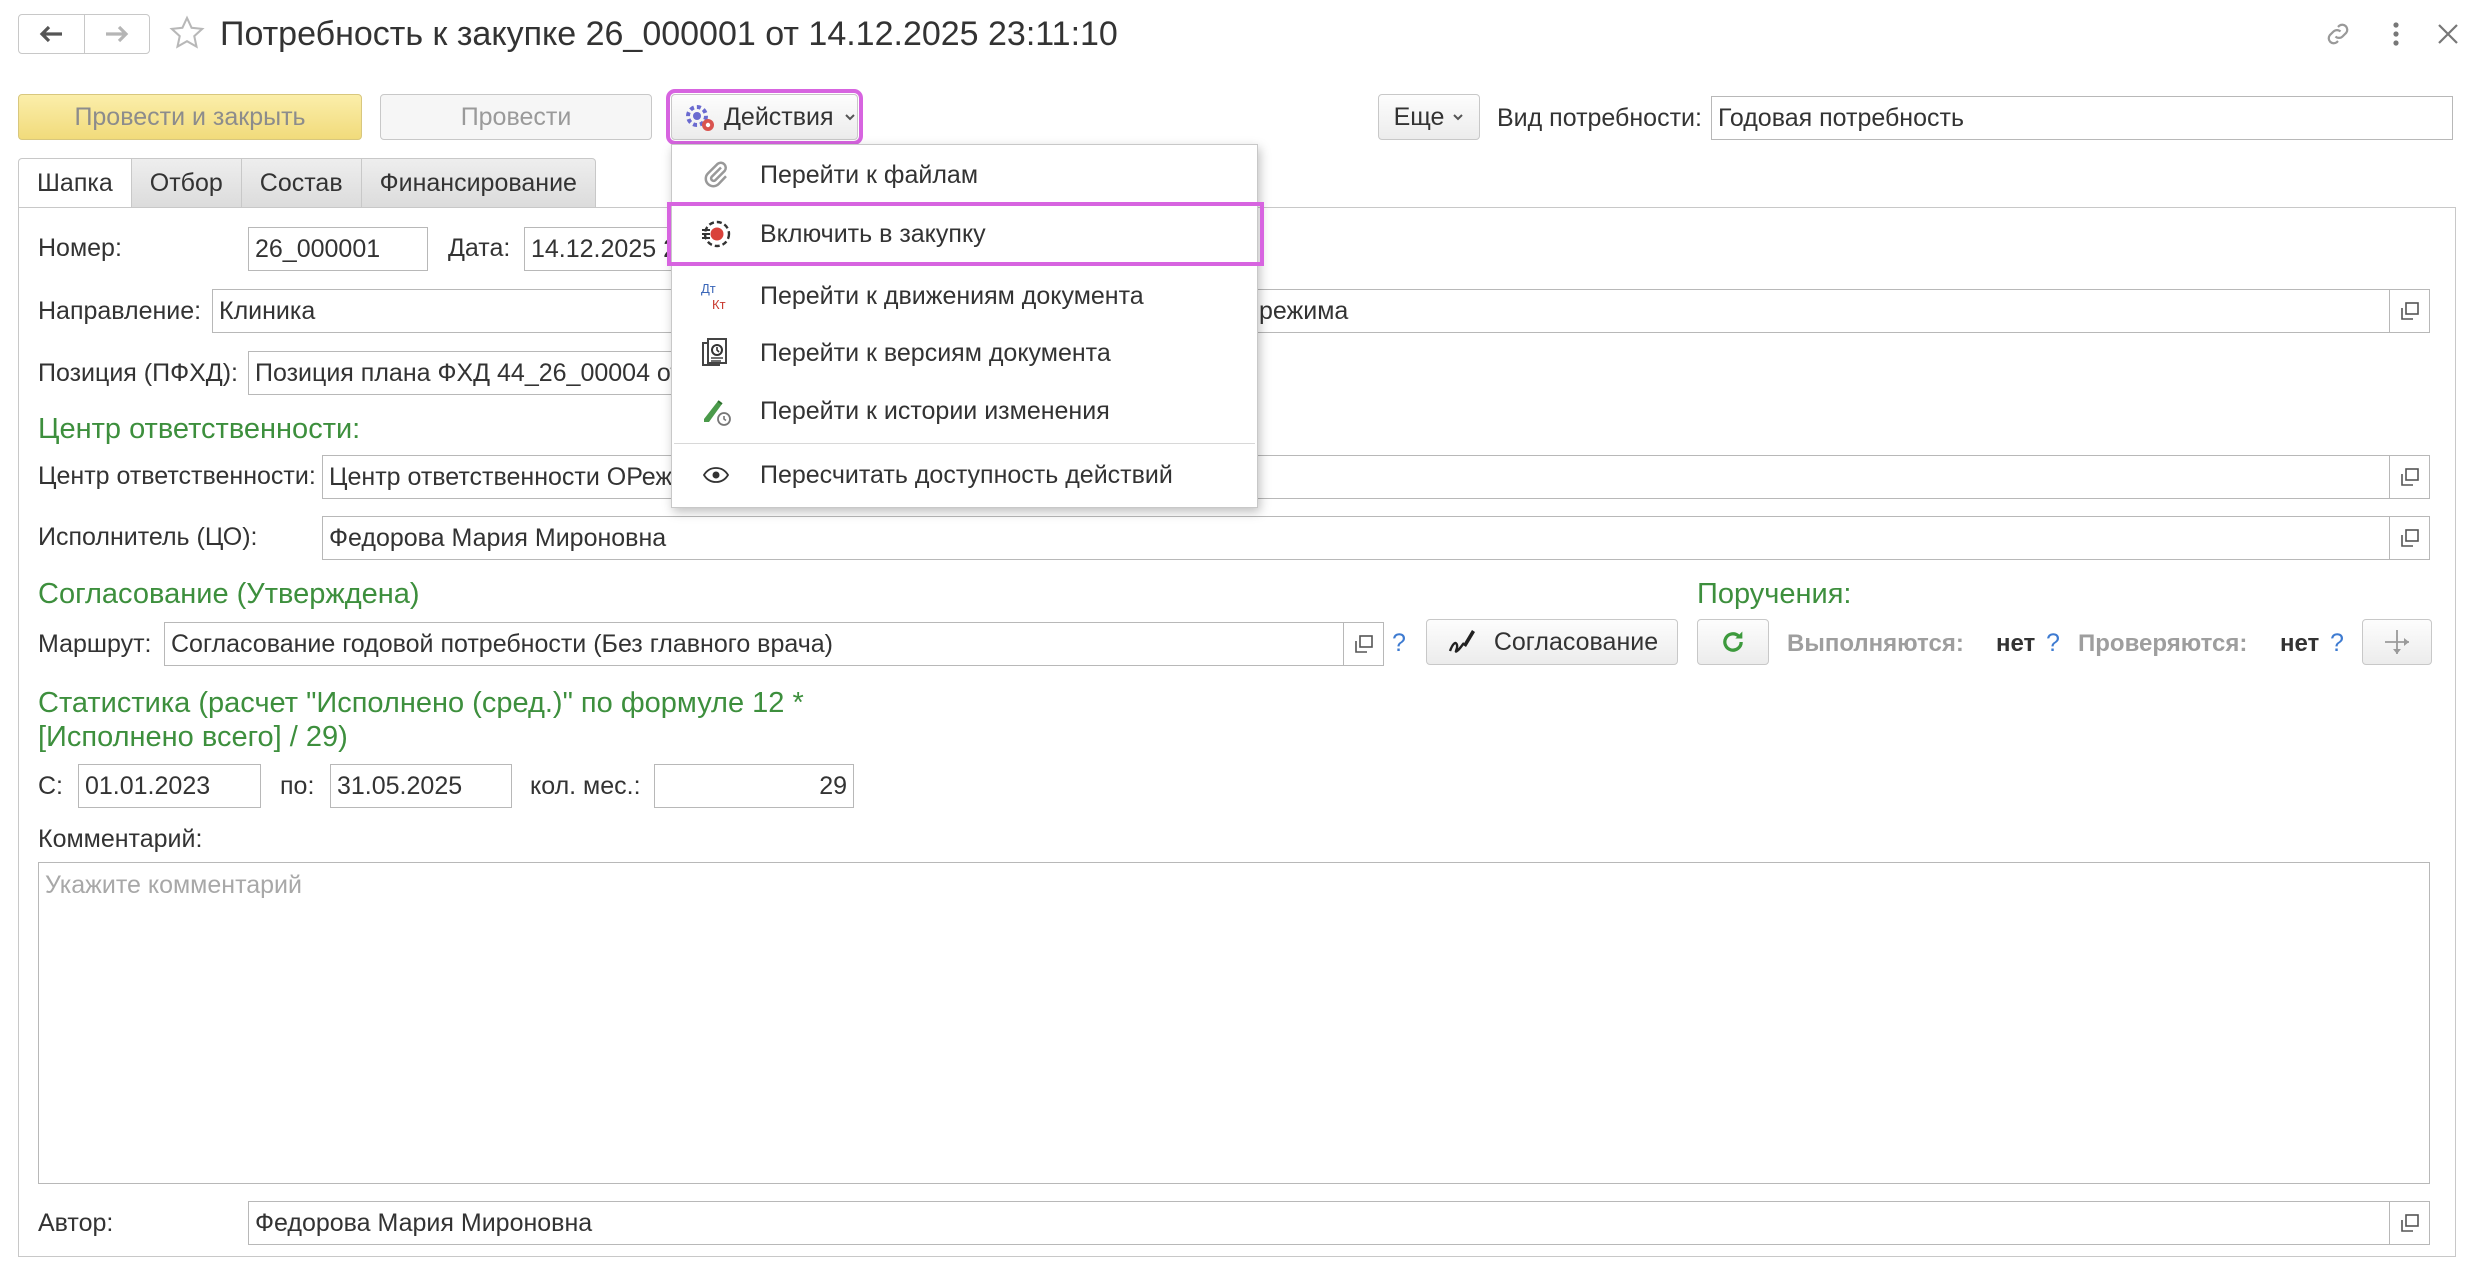  What do you see at coordinates (186, 183) in the screenshot?
I see `tab-filter: Отбор` at bounding box center [186, 183].